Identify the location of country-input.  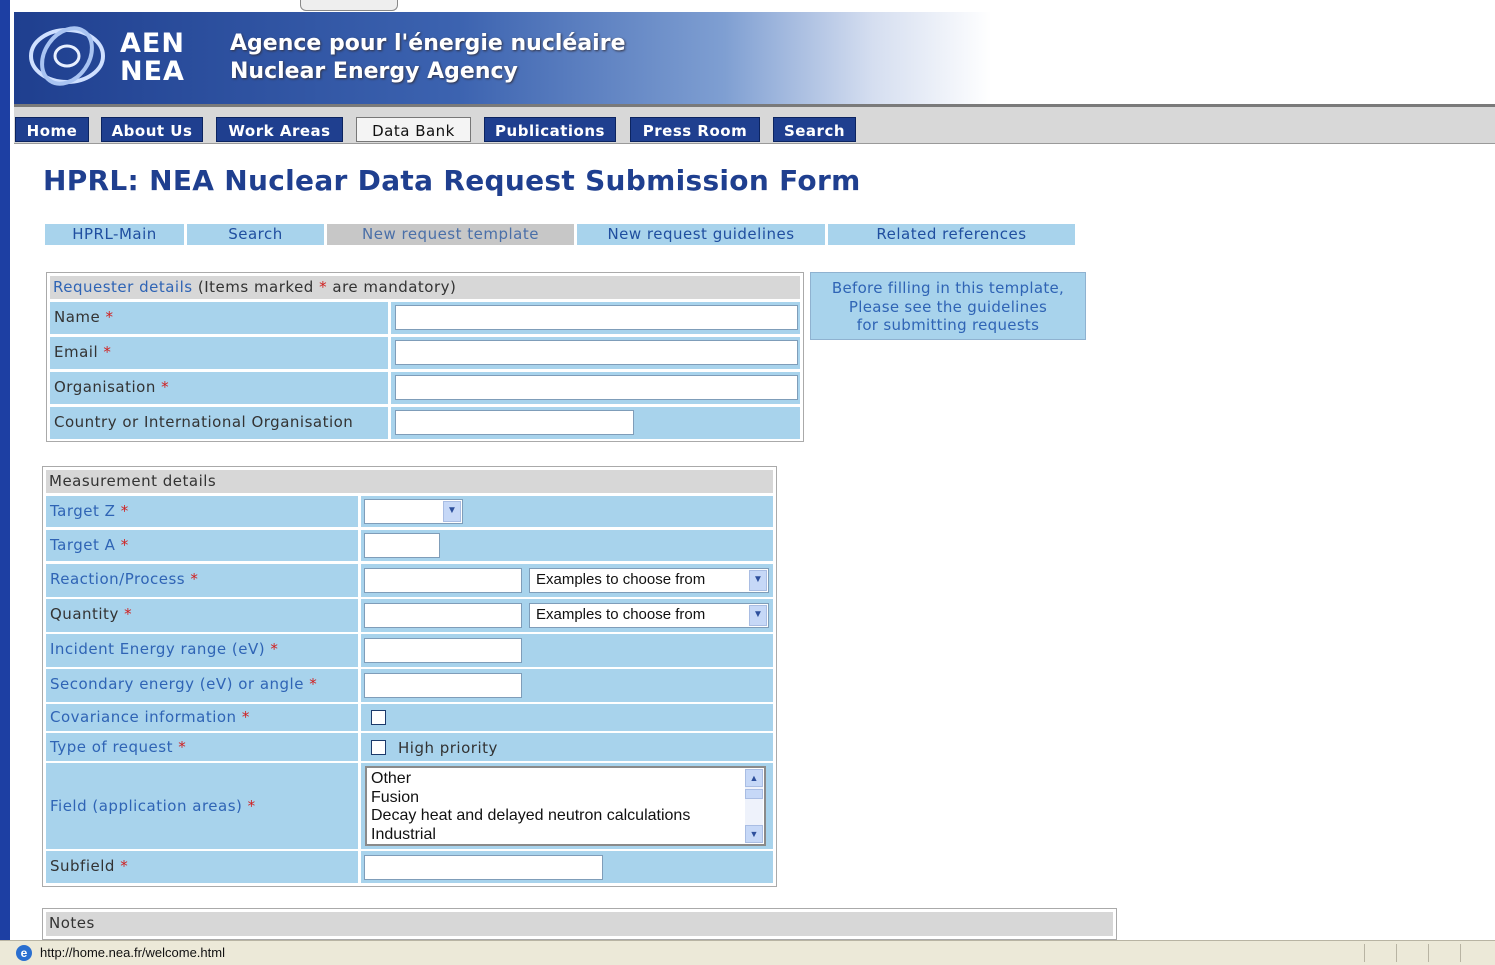
(514, 422).